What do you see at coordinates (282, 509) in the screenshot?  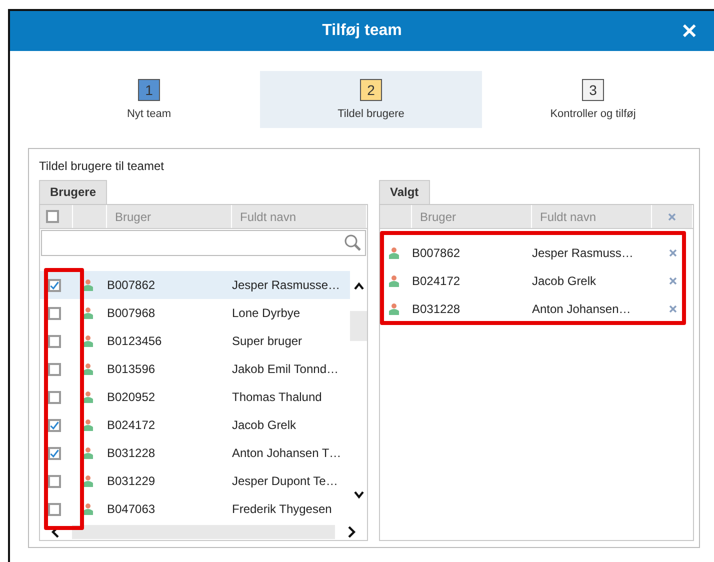 I see `full-name: Frederik Thygesen` at bounding box center [282, 509].